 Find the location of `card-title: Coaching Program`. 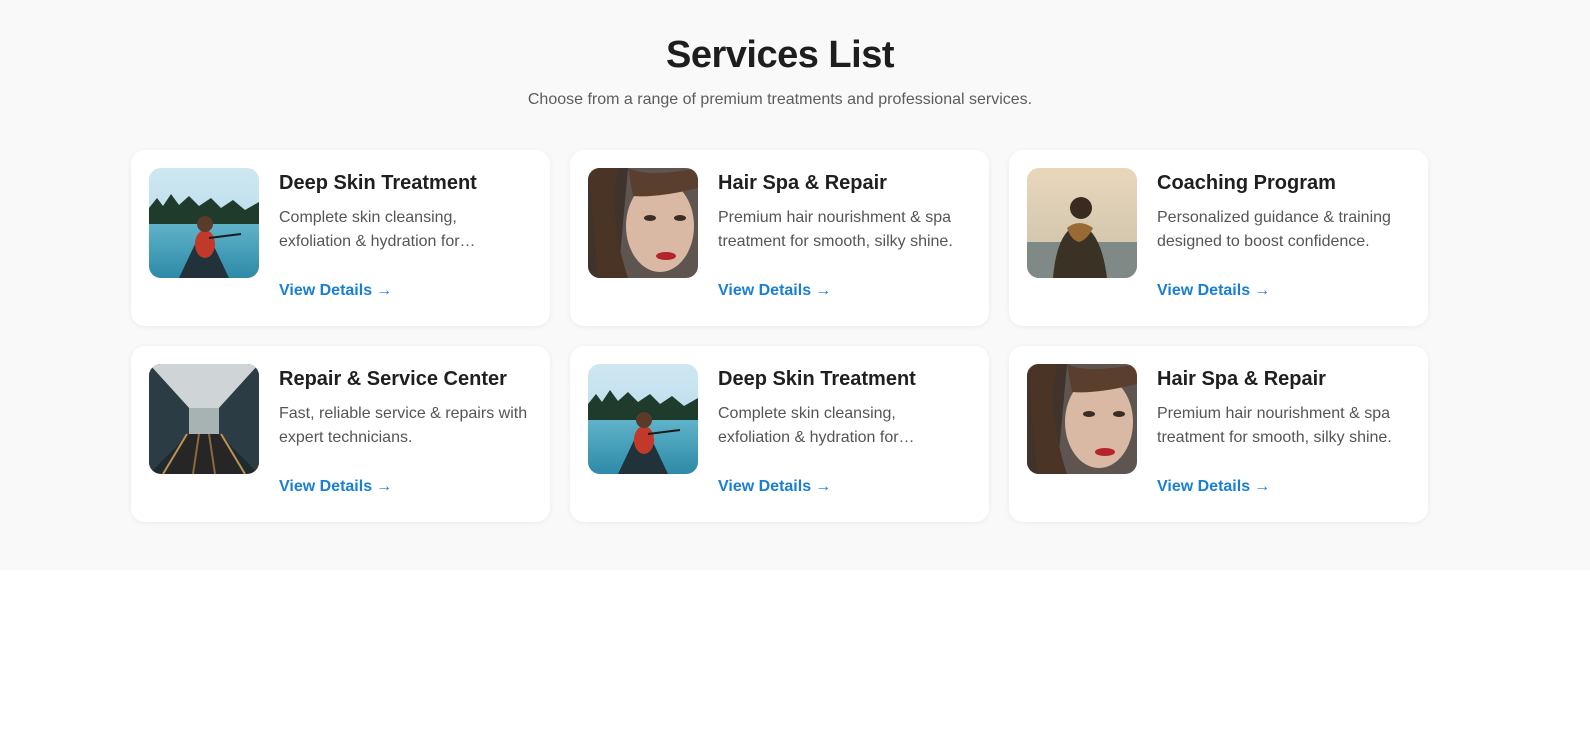

card-title: Coaching Program is located at coordinates (1246, 183).